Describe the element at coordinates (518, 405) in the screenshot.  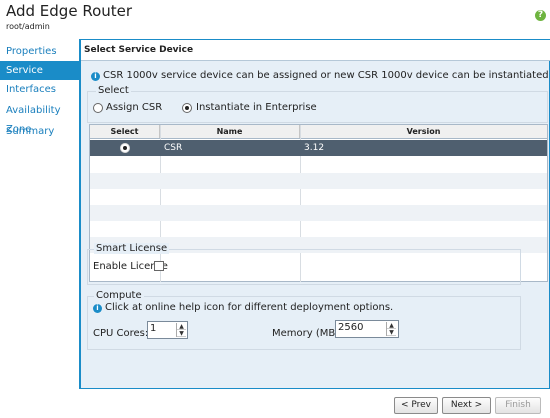
I see `finish-button: Finish` at that location.